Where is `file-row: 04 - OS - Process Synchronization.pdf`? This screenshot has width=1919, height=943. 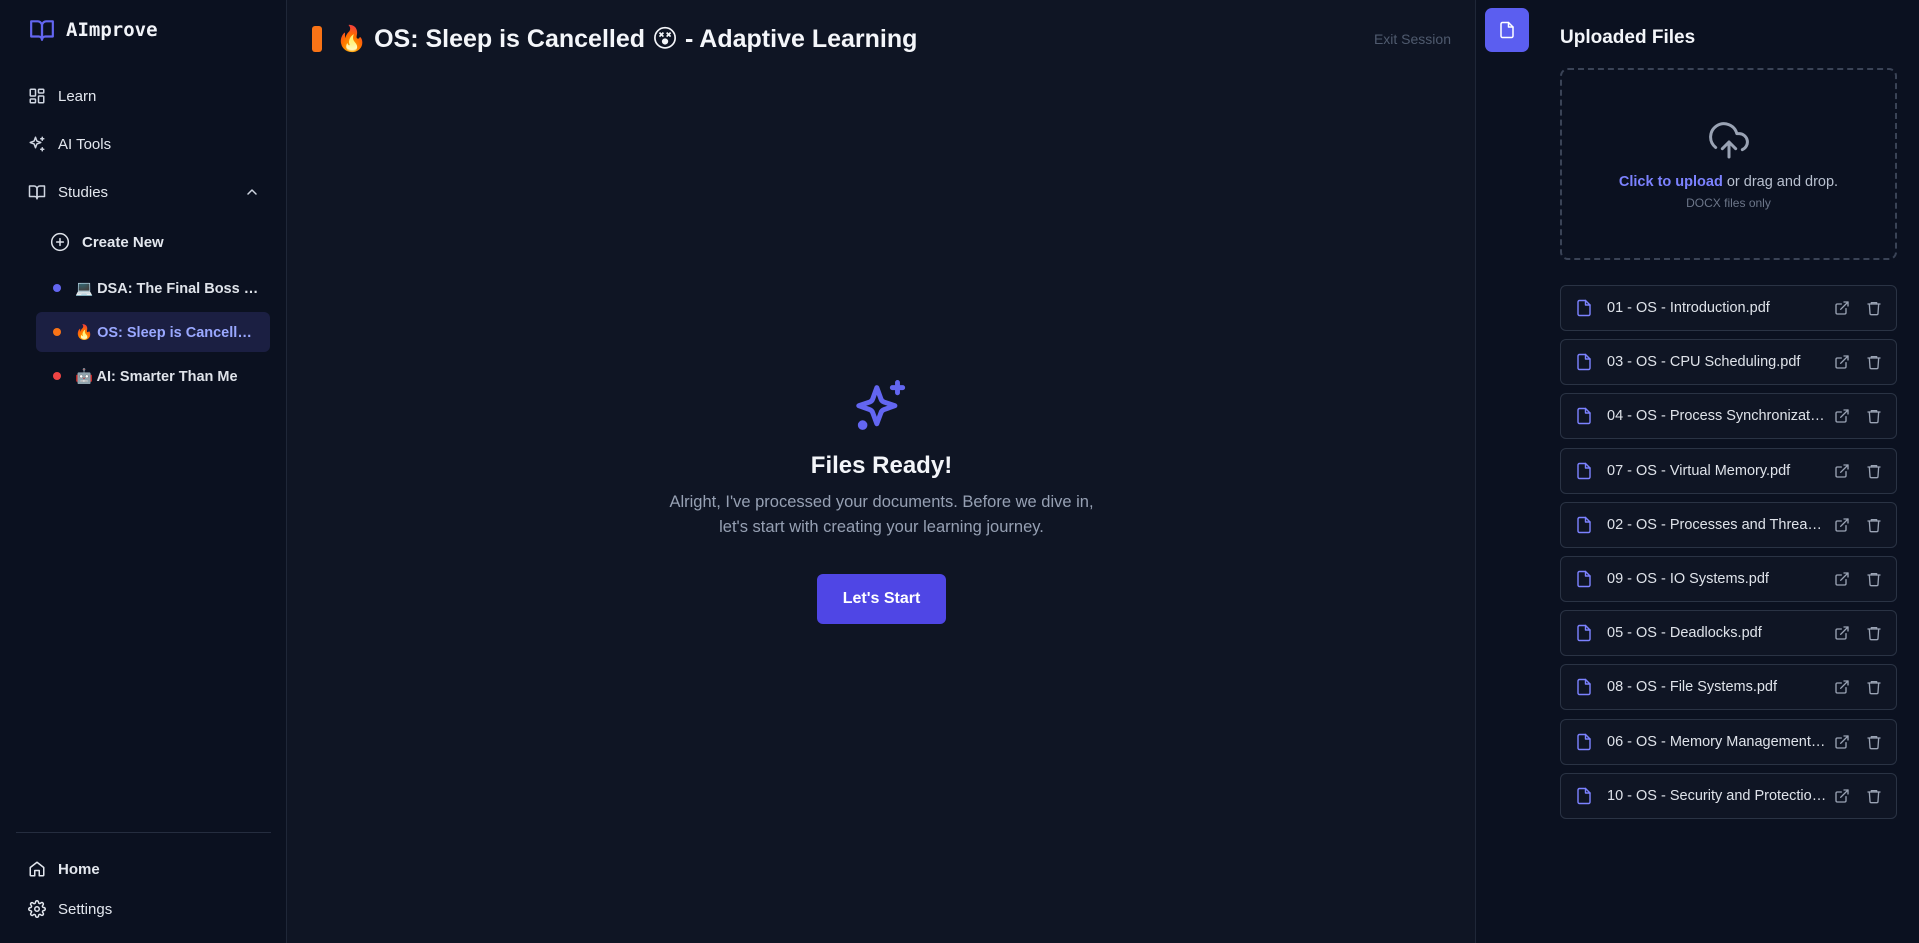
file-row: 04 - OS - Process Synchronization.pdf is located at coordinates (1728, 416).